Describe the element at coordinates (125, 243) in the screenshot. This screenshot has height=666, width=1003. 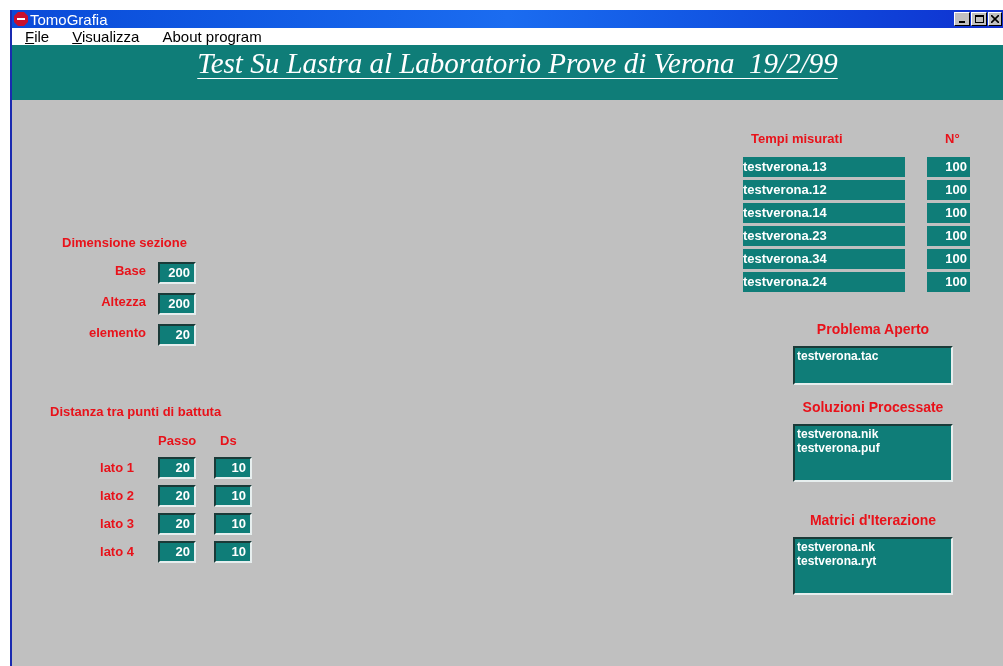
I see `section-title: Dimensione sezione` at that location.